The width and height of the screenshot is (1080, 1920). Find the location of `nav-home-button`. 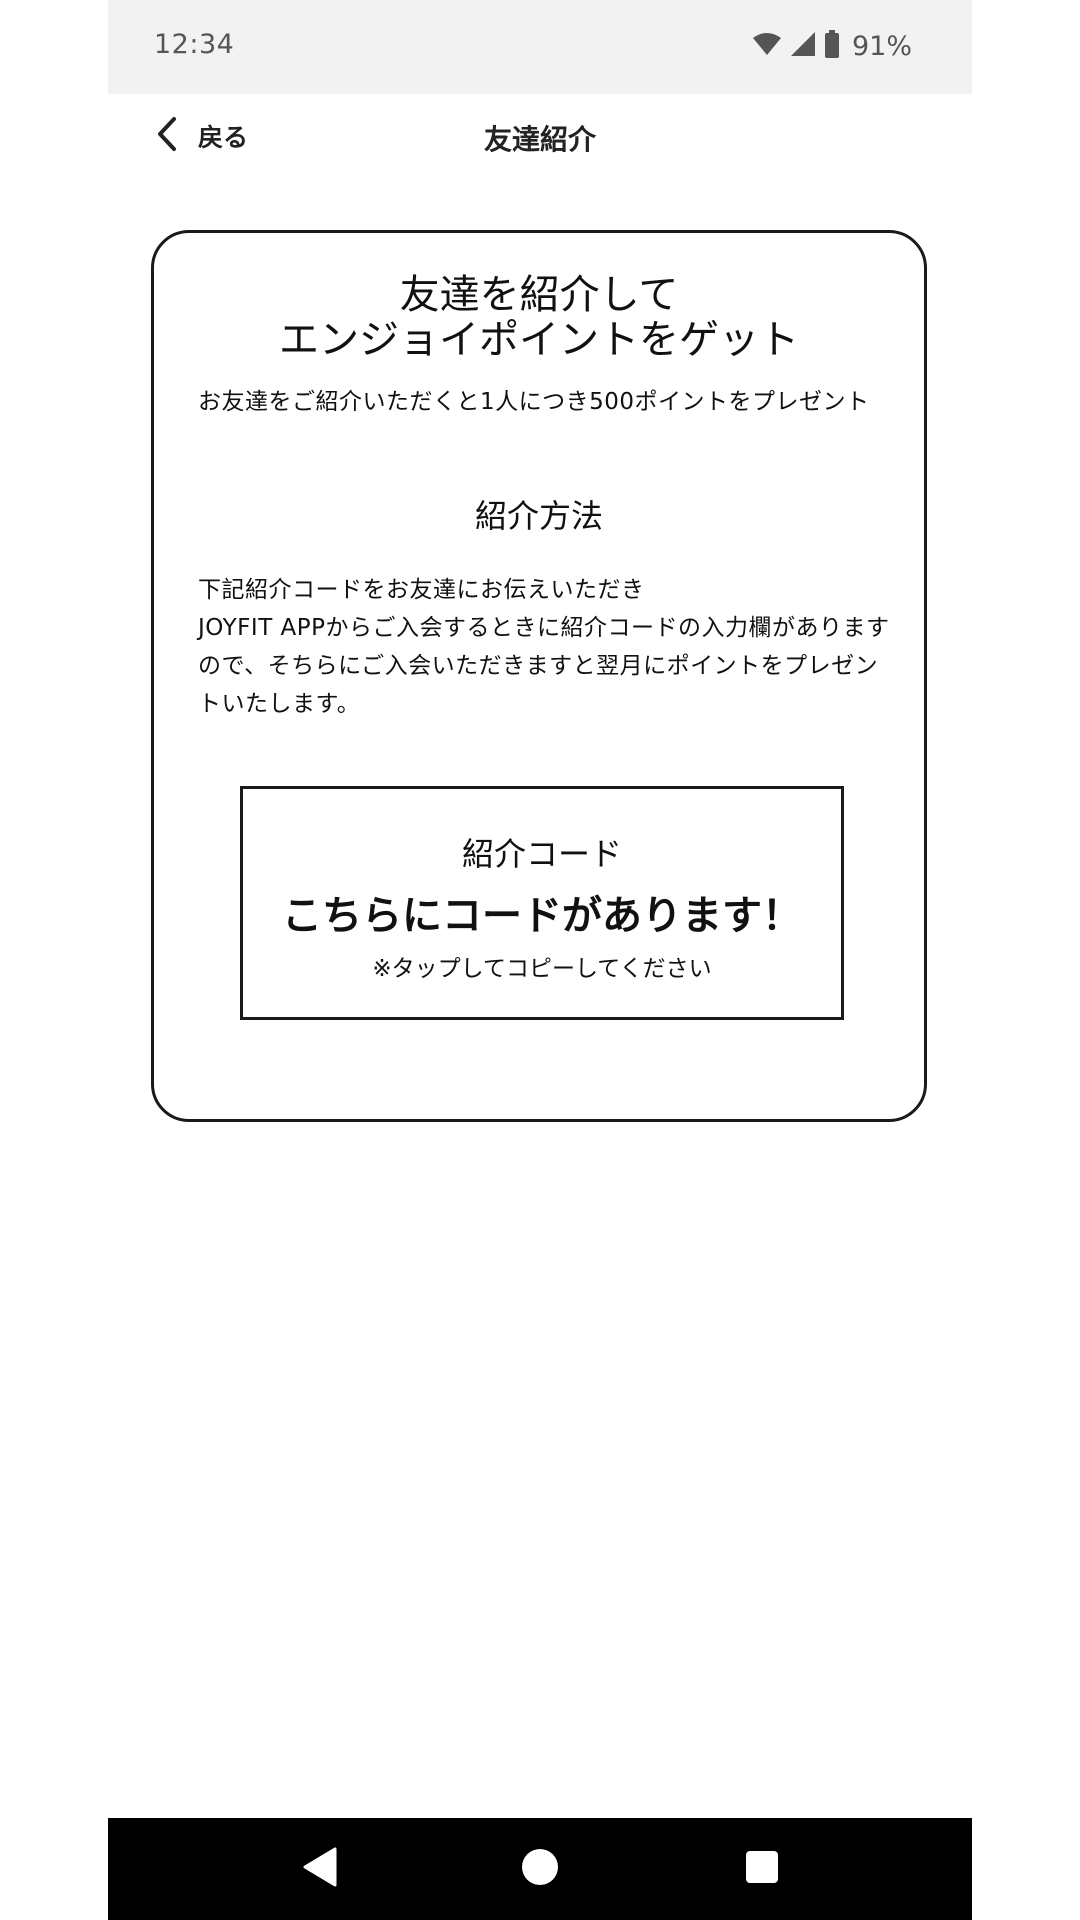

nav-home-button is located at coordinates (540, 1869).